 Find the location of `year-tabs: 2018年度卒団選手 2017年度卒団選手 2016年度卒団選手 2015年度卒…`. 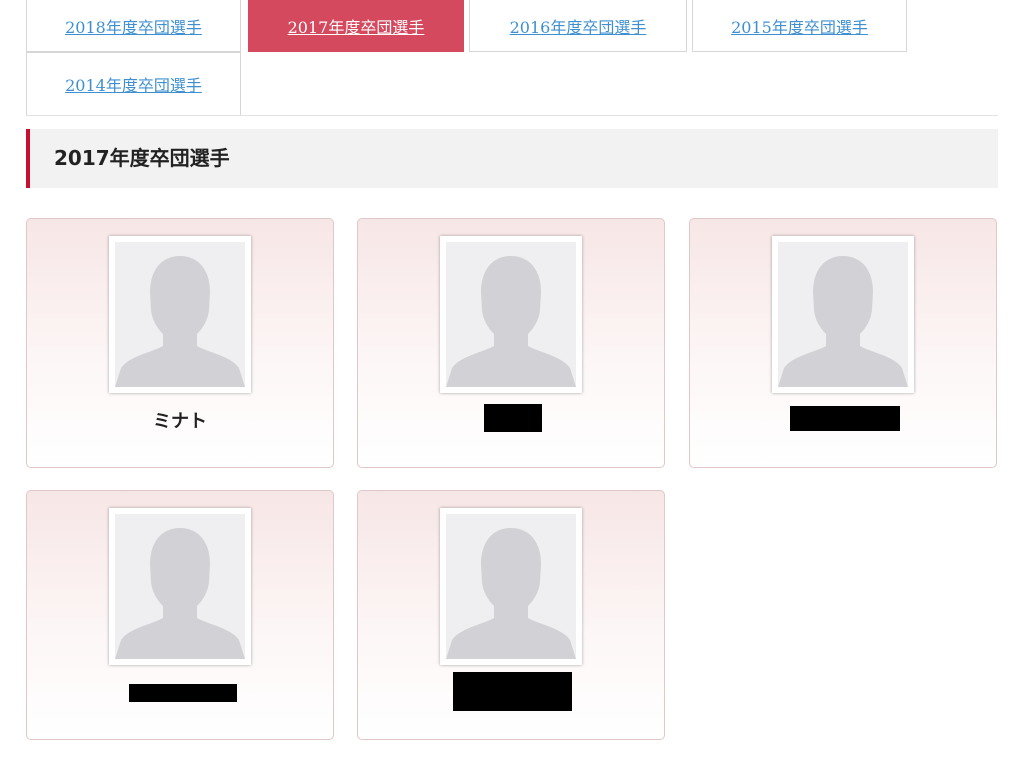

year-tabs: 2018年度卒団選手 2017年度卒団選手 2016年度卒団選手 2015年度卒… is located at coordinates (512, 58).